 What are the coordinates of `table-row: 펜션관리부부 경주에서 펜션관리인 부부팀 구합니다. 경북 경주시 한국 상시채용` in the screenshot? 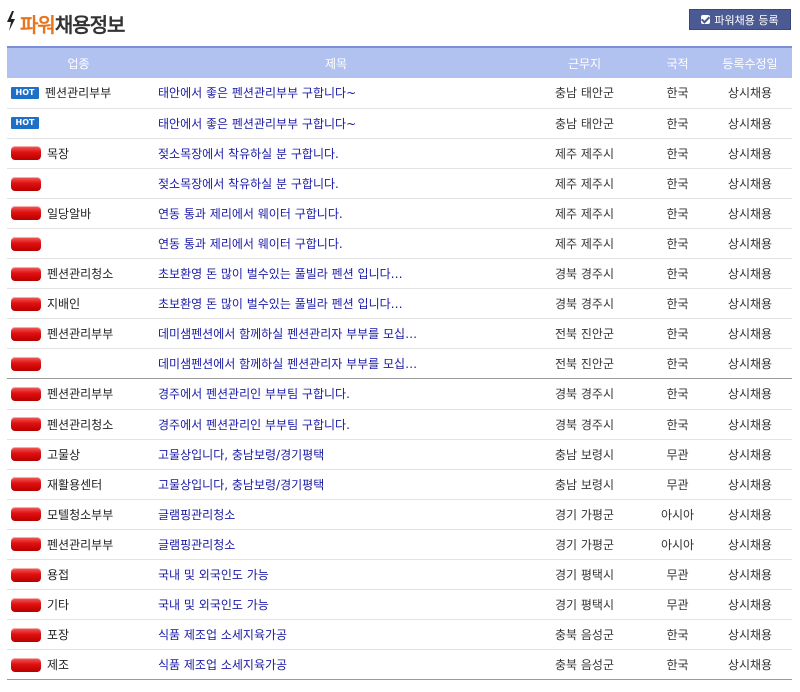 It's located at (399, 394).